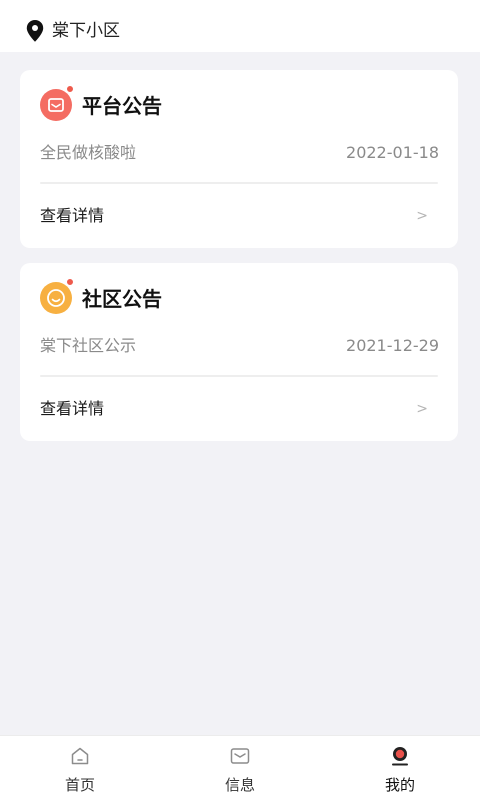 The height and width of the screenshot is (800, 480). I want to click on tab-home: 首页, so click(80, 768).